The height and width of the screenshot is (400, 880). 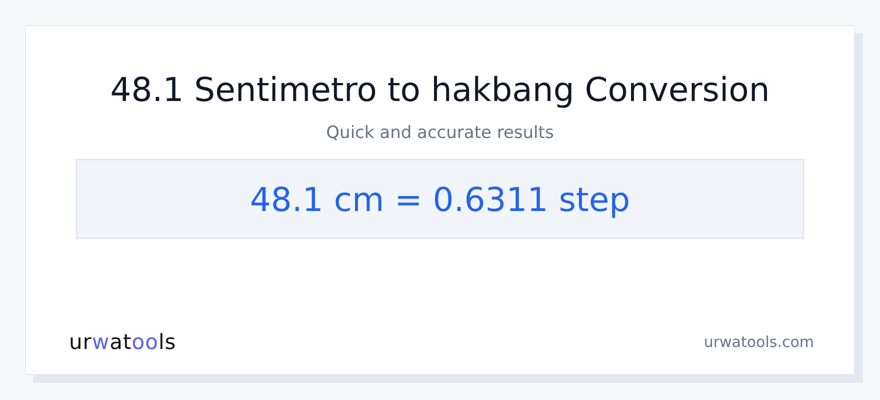 What do you see at coordinates (440, 90) in the screenshot?
I see `page-title: 48.1 Sentimetro to hakbang Conversion` at bounding box center [440, 90].